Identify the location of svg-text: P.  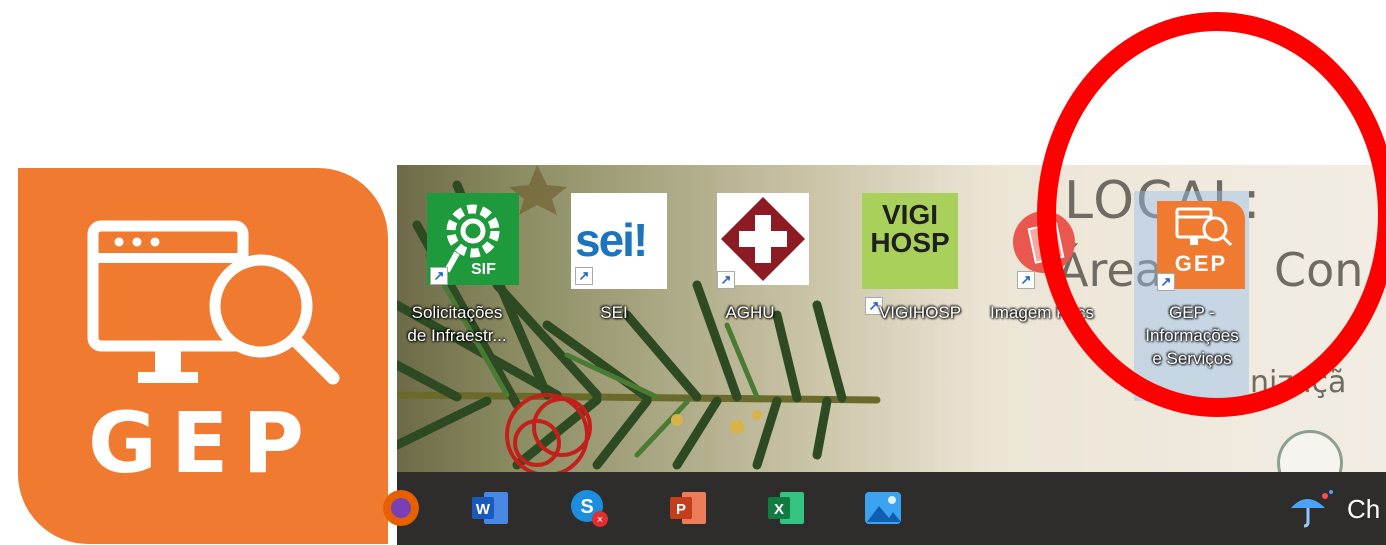
(681, 509).